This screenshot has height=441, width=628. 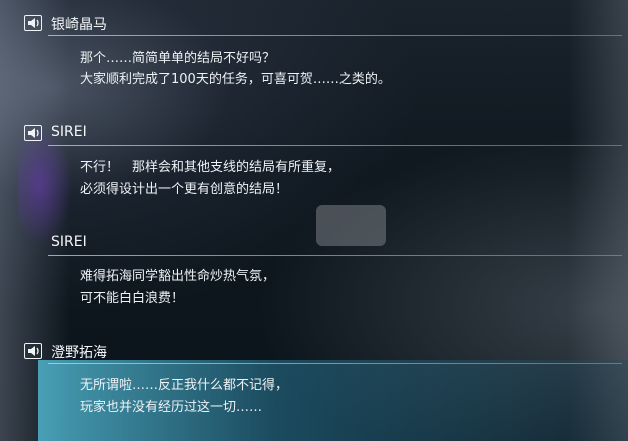 What do you see at coordinates (314, 352) in the screenshot?
I see `dialogue-entry-4-header: 澄野拓海` at bounding box center [314, 352].